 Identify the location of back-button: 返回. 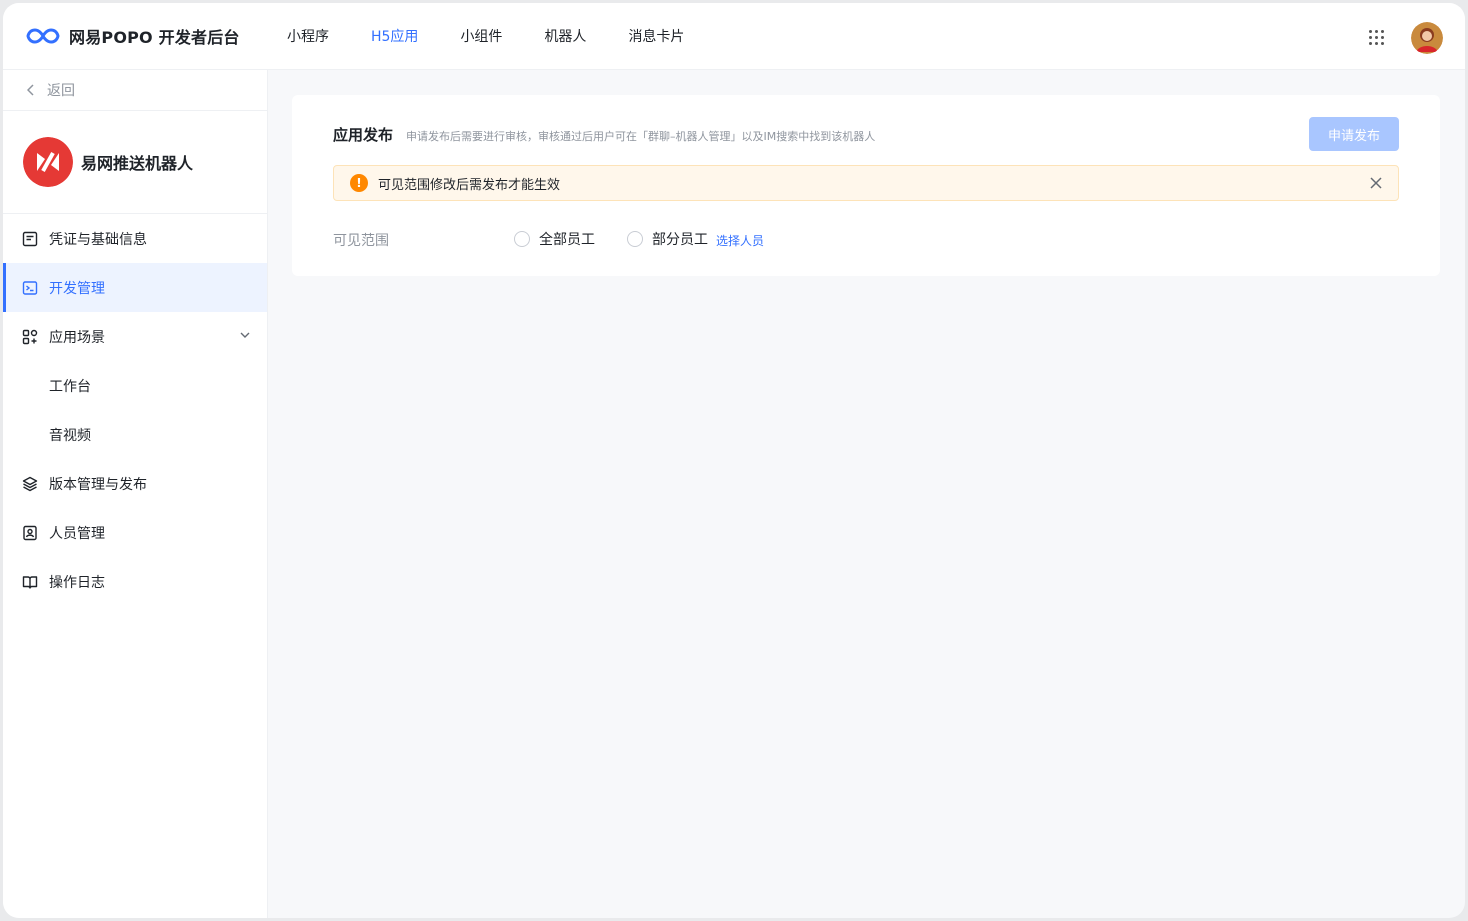
(135, 90).